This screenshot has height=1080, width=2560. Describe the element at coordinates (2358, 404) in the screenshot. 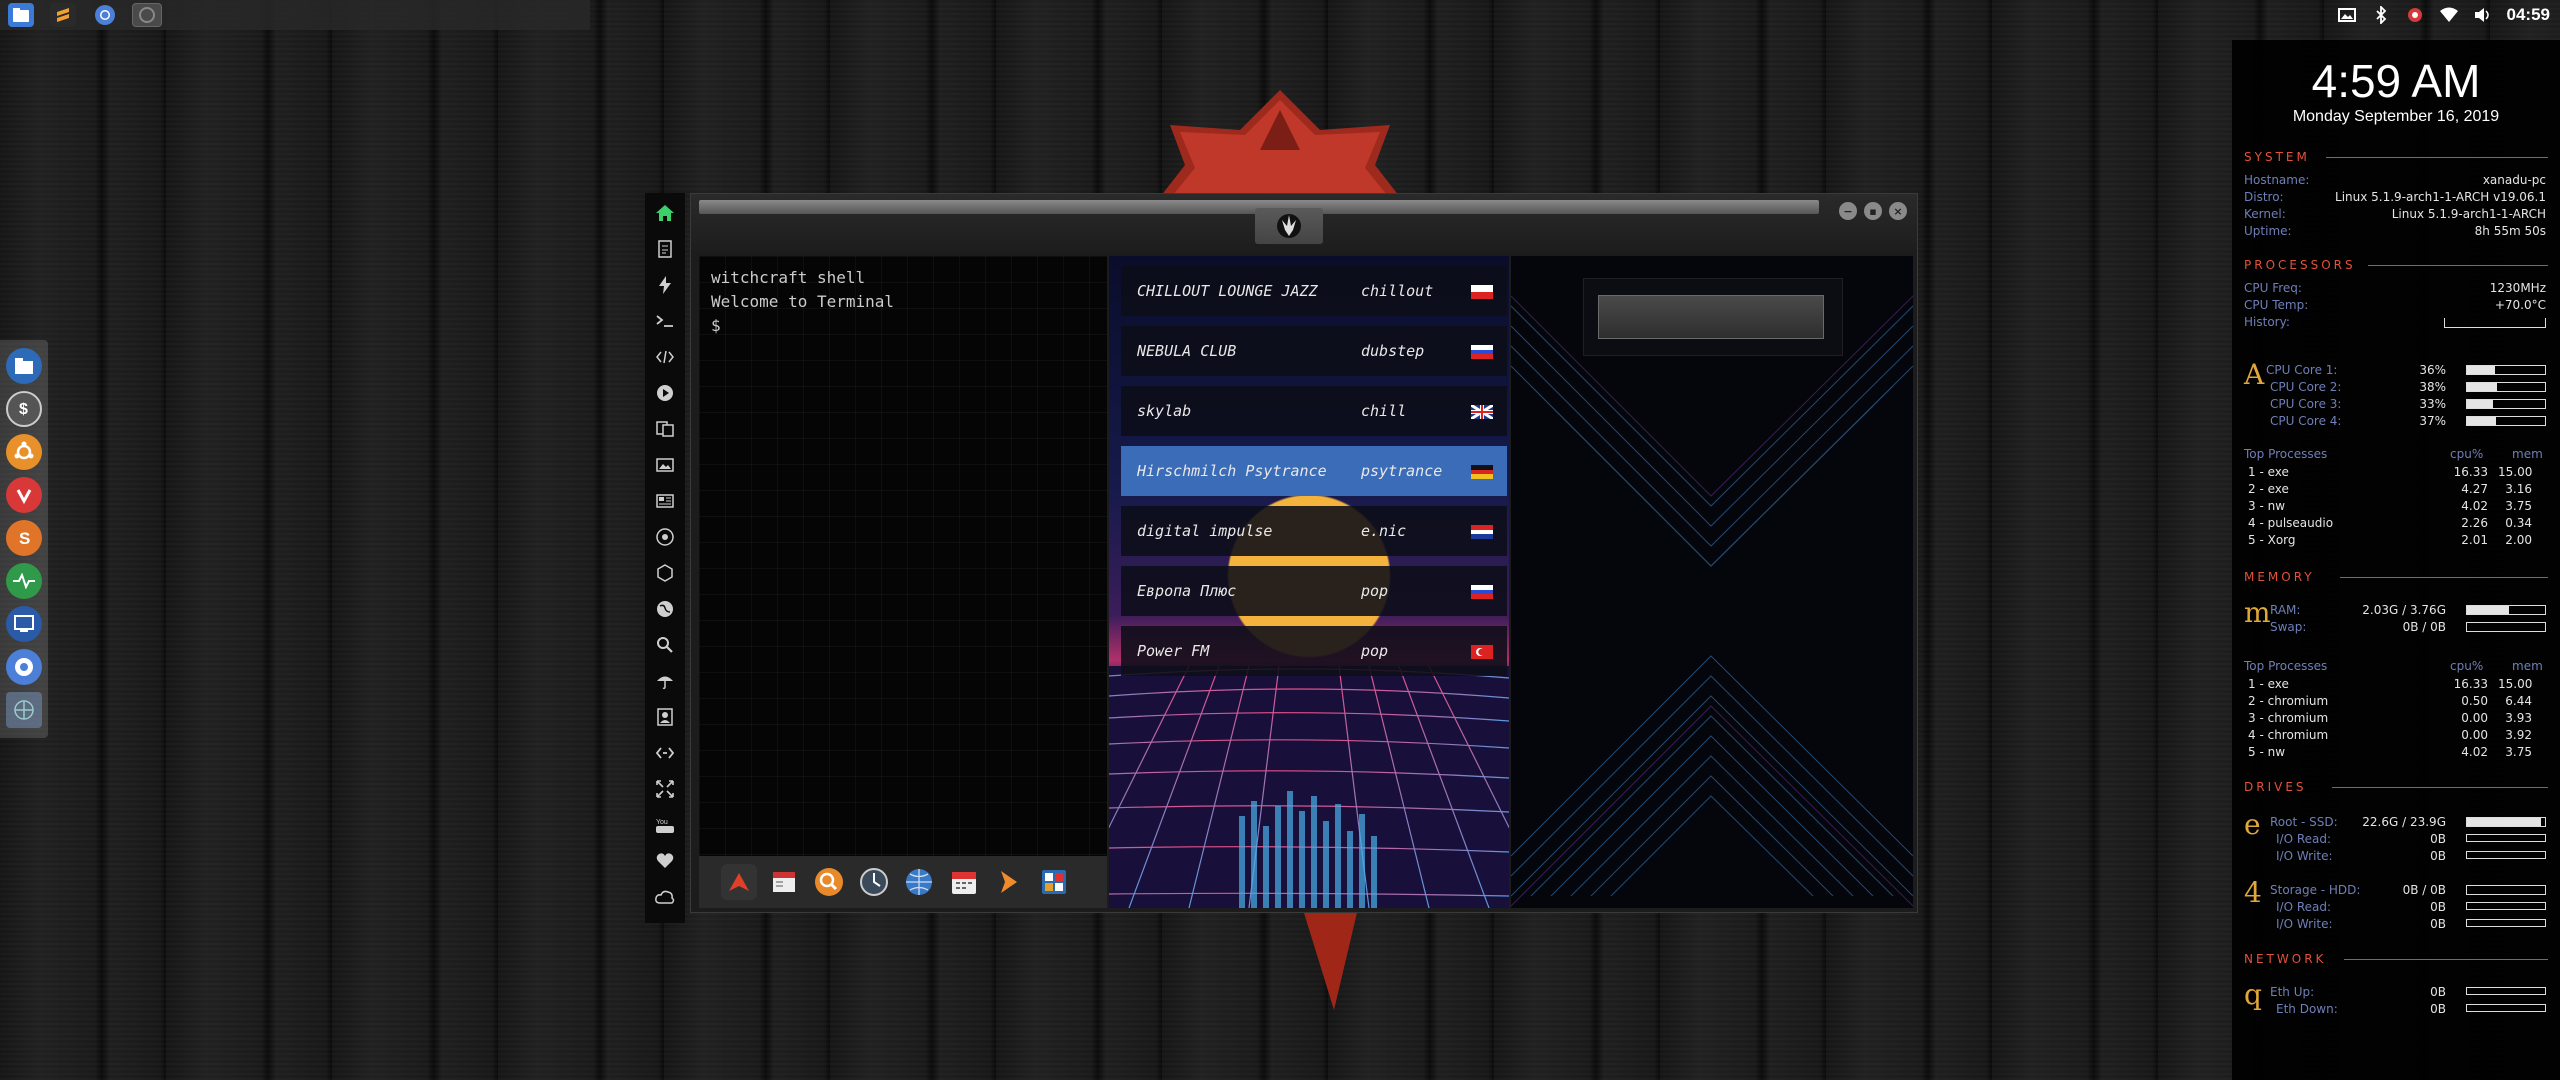

I see `cpu-core-row: CPU Core 3: 33%` at that location.